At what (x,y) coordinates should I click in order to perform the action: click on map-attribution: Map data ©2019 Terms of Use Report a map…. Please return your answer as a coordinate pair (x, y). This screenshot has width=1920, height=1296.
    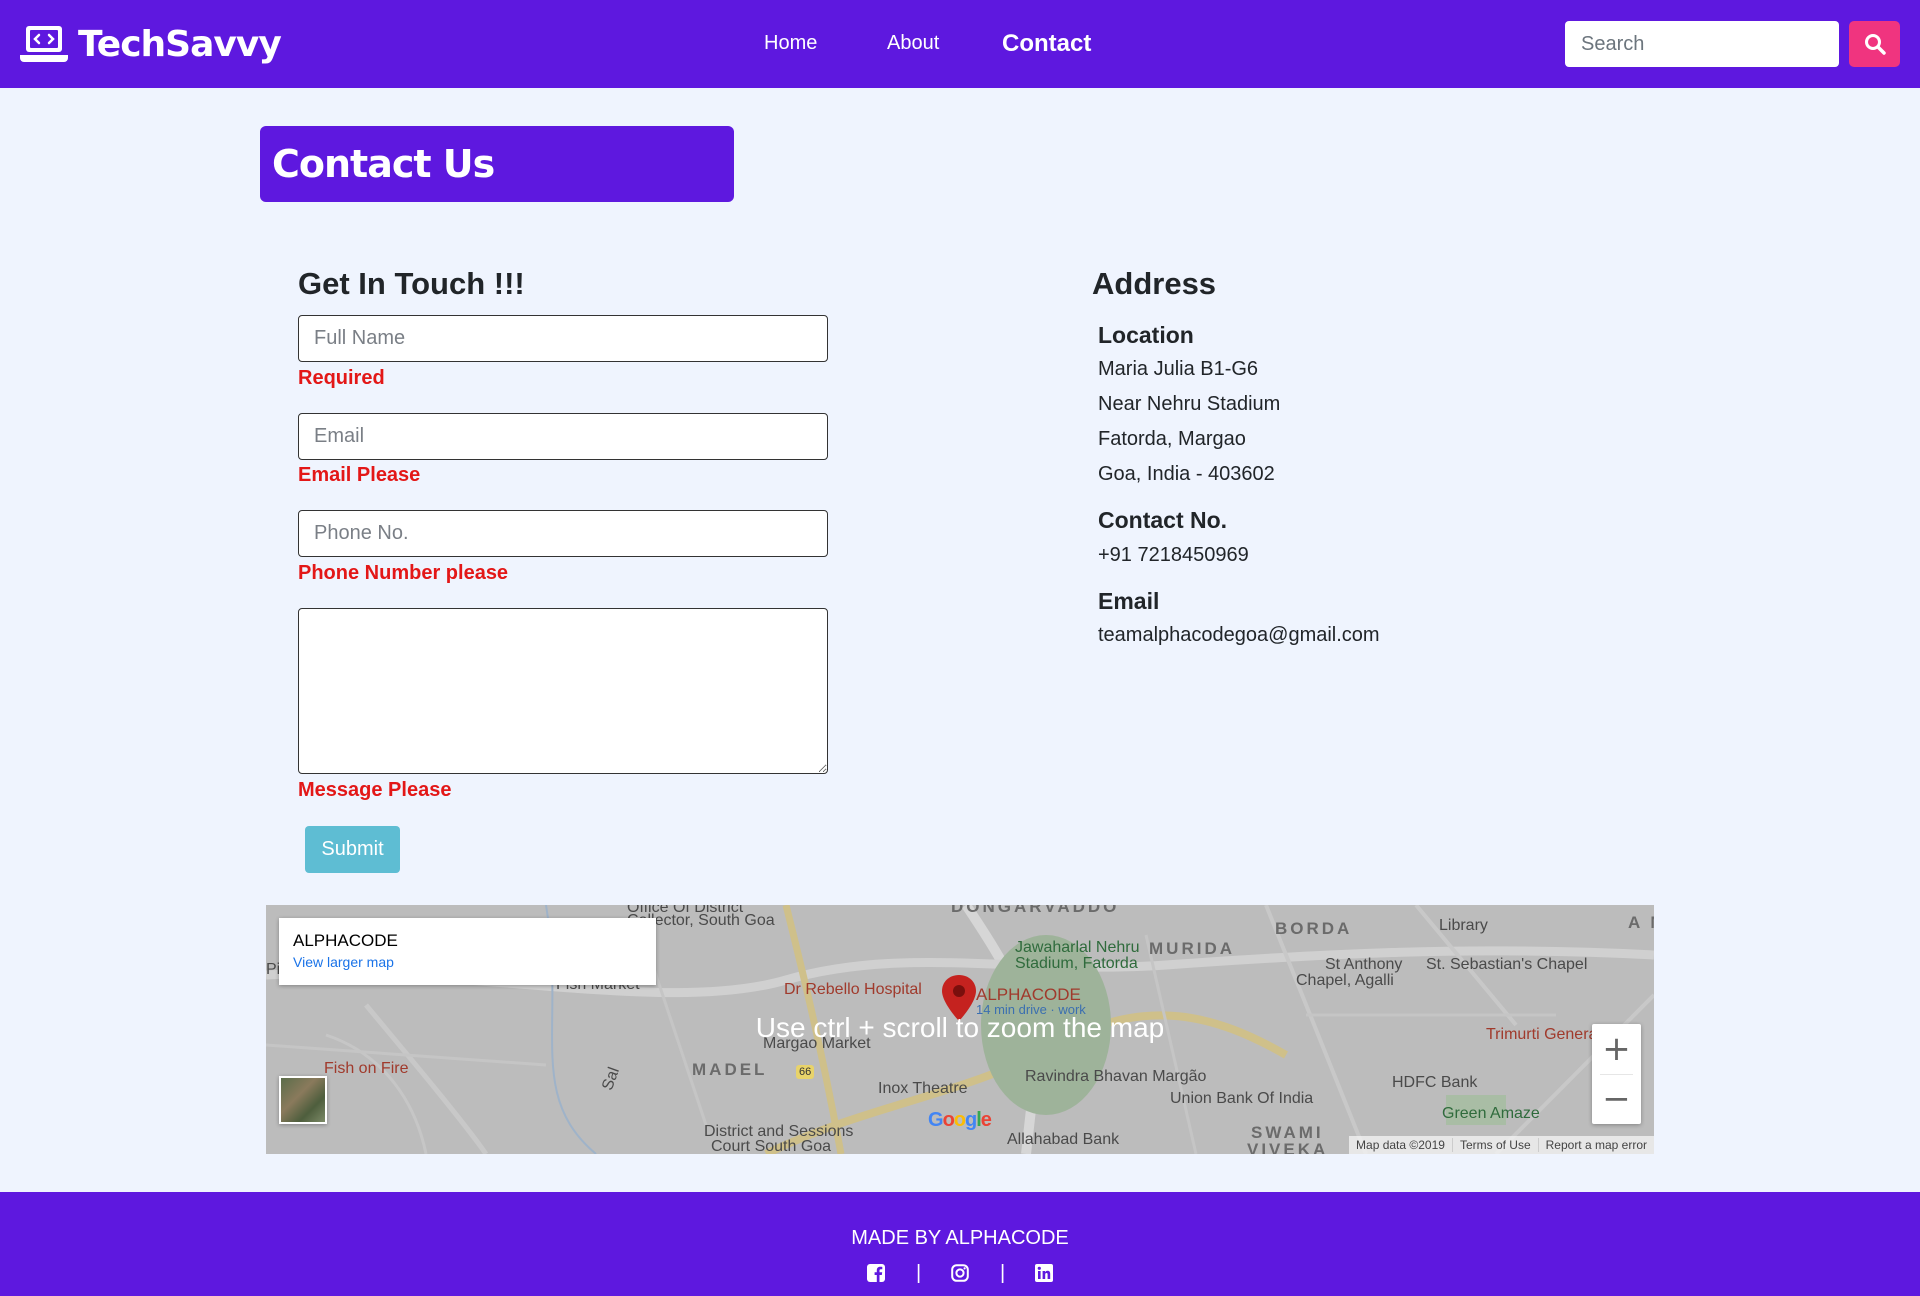
    Looking at the image, I should click on (1501, 1145).